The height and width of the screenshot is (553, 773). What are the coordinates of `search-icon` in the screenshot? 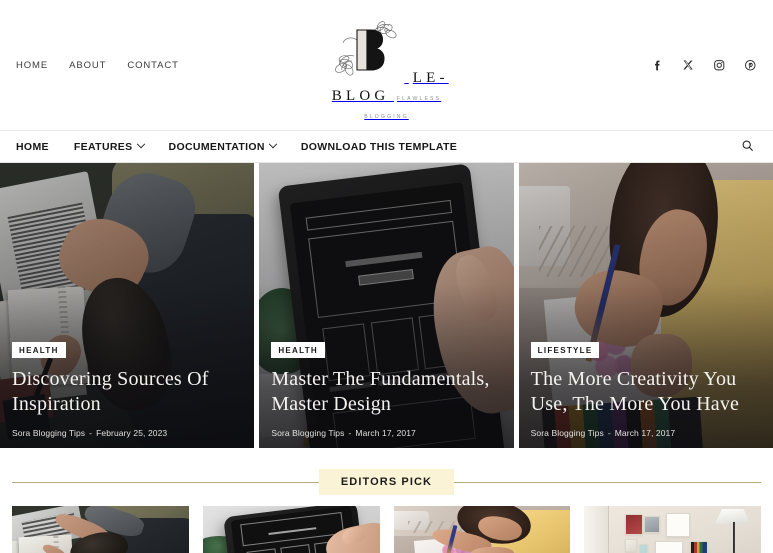 It's located at (747, 147).